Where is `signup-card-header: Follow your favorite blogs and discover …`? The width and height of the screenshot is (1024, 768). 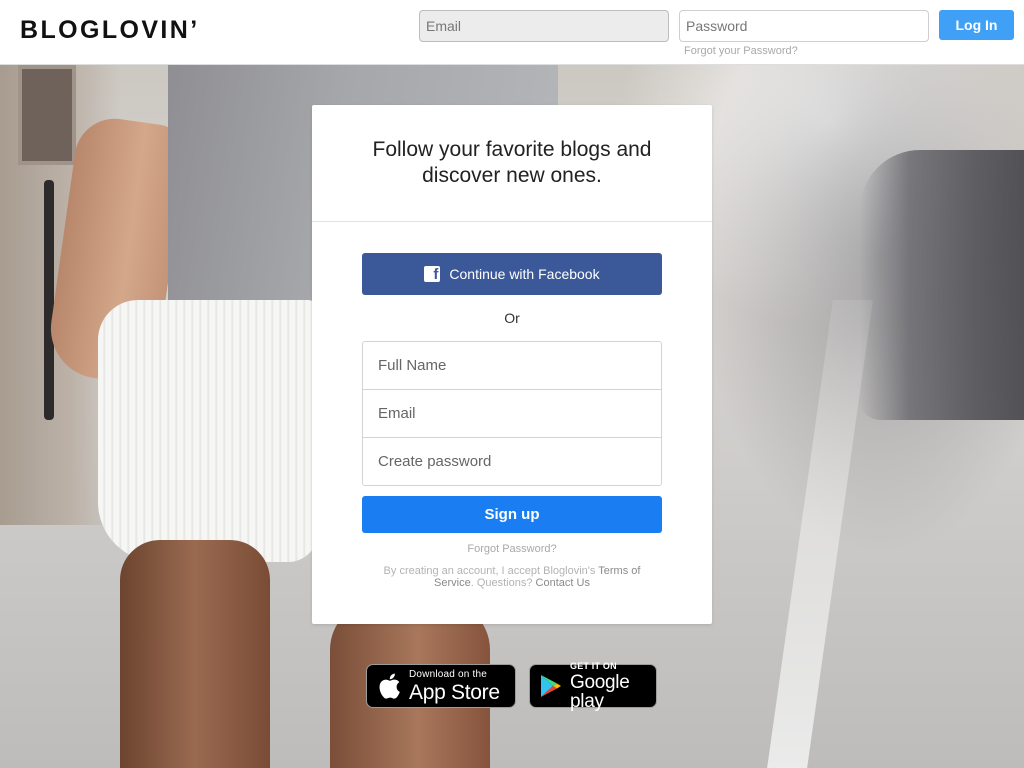 signup-card-header: Follow your favorite blogs and discover … is located at coordinates (512, 163).